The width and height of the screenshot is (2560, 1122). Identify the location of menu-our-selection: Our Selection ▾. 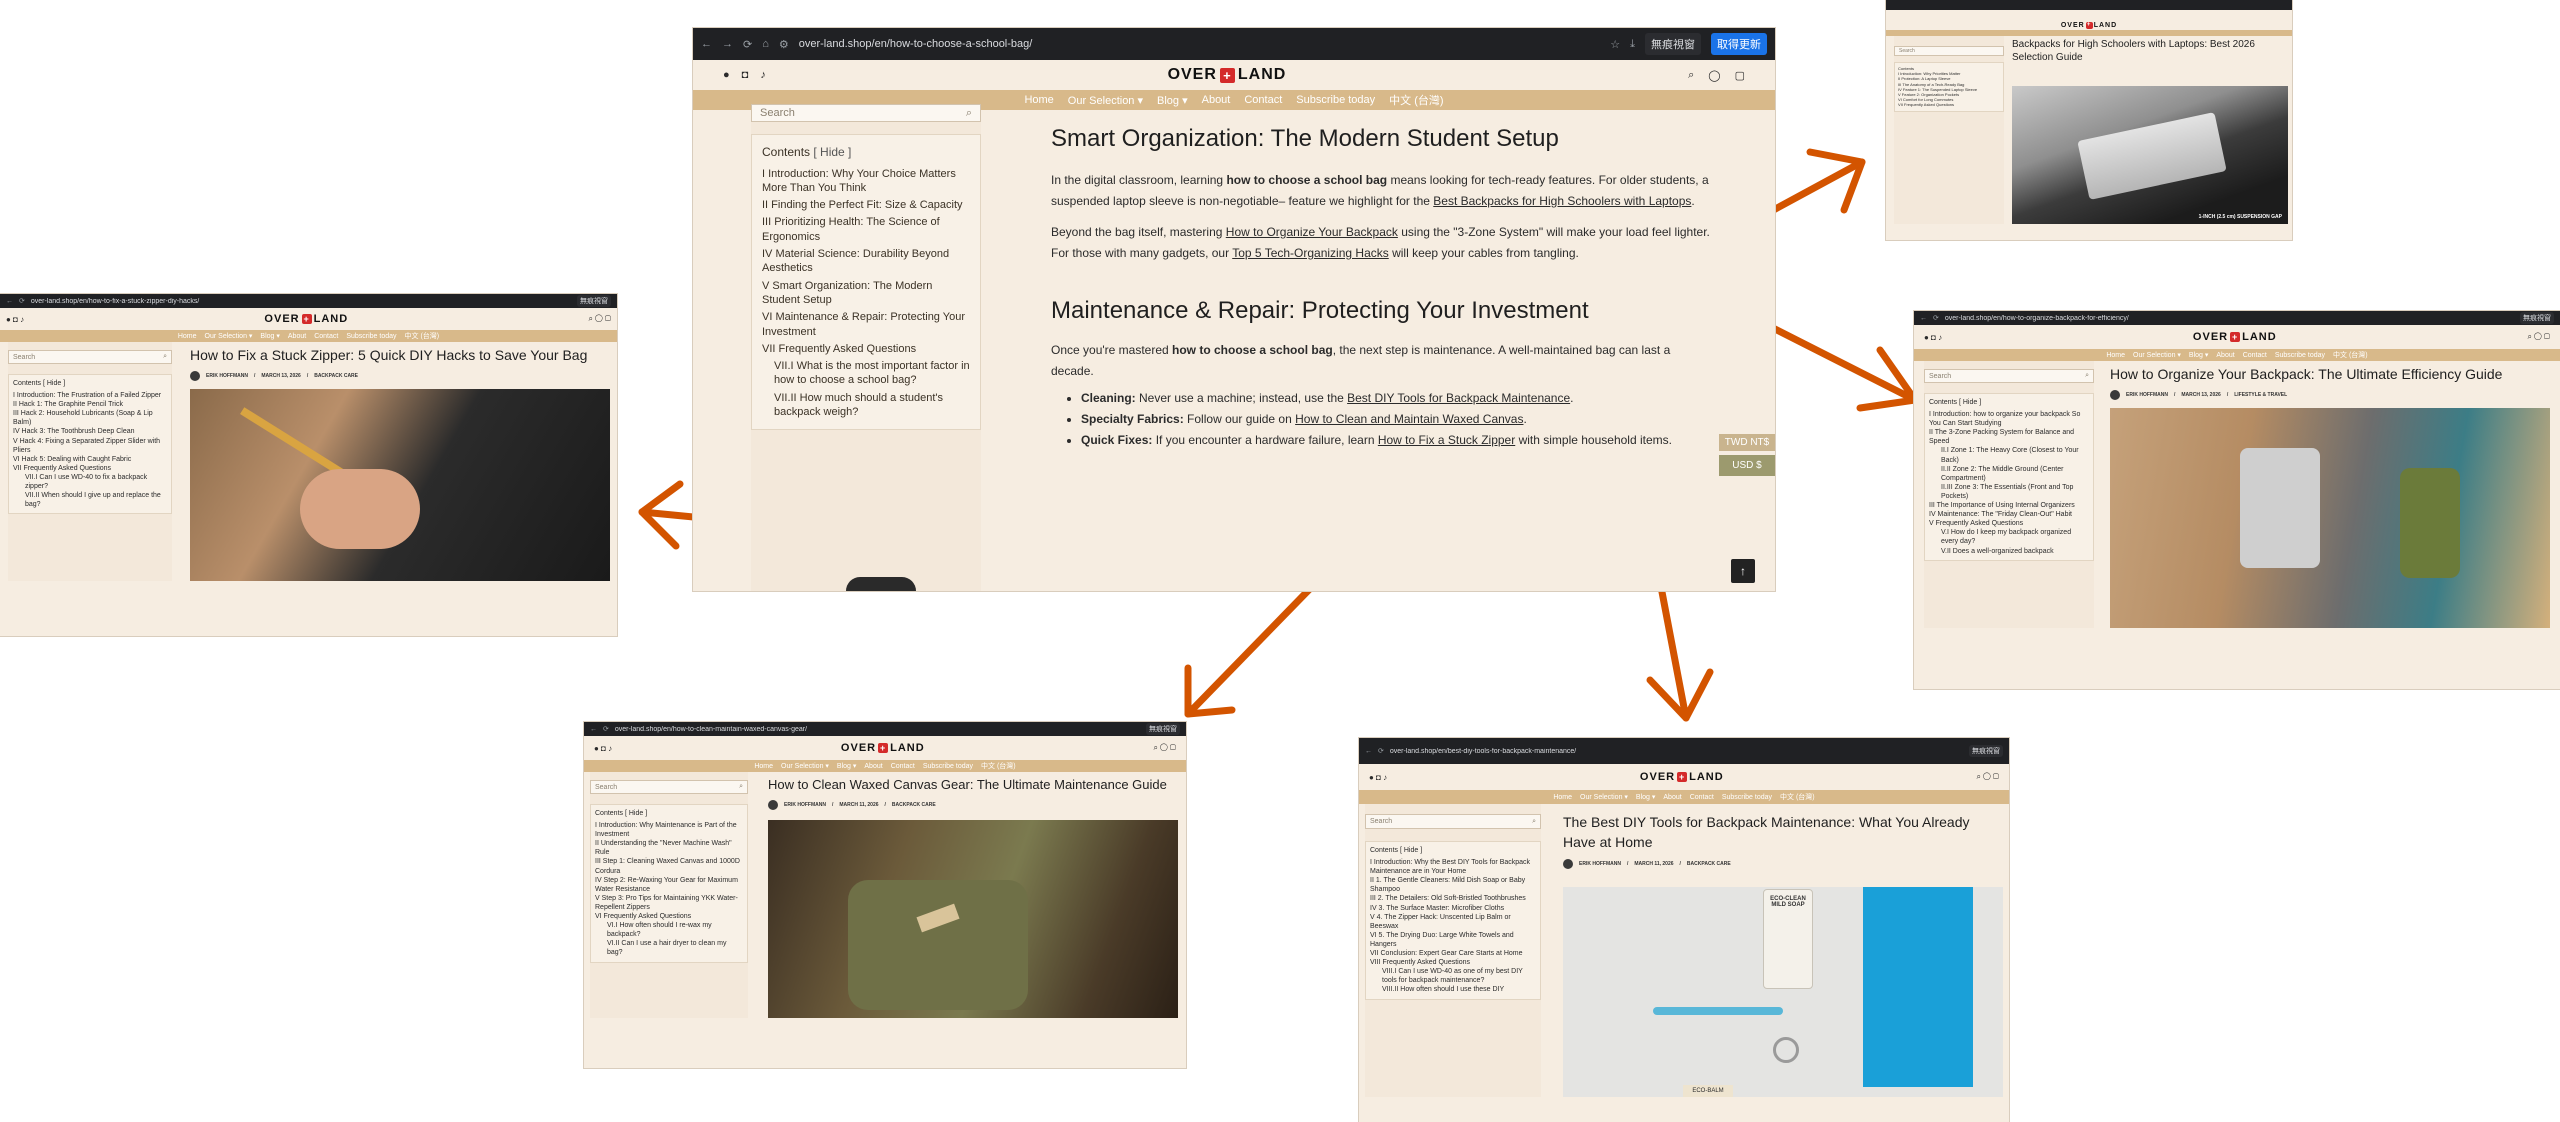
(1105, 100).